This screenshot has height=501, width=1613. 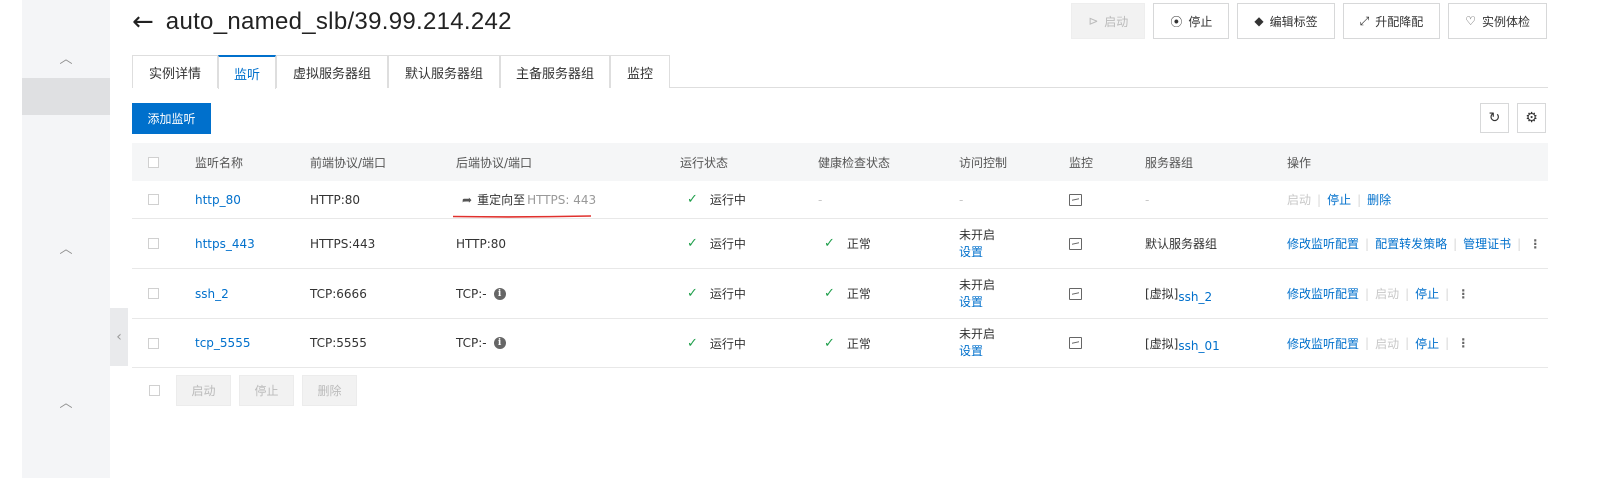 What do you see at coordinates (218, 199) in the screenshot?
I see `listener-name-link: http_80` at bounding box center [218, 199].